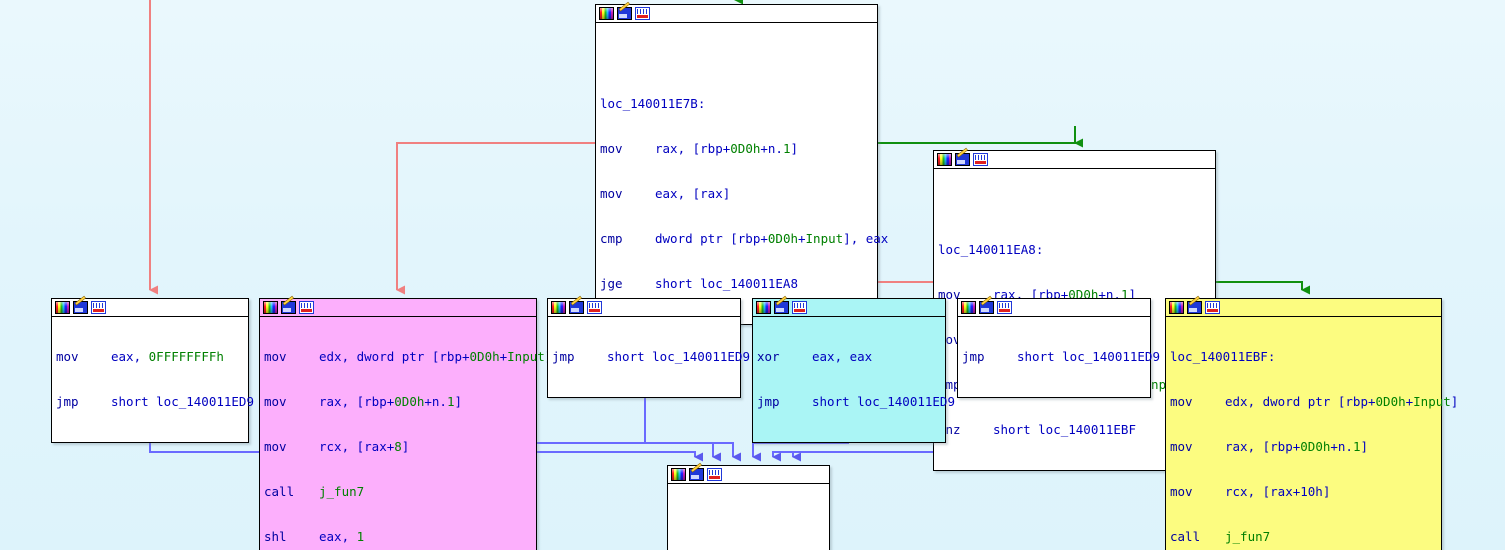 This screenshot has height=550, width=1505. I want to click on mnemonic: shl, so click(275, 536).